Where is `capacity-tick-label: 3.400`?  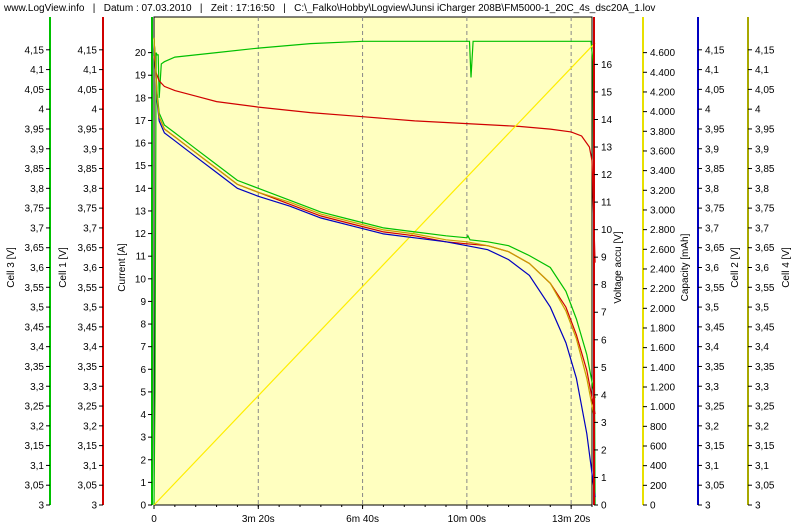 capacity-tick-label: 3.400 is located at coordinates (662, 171).